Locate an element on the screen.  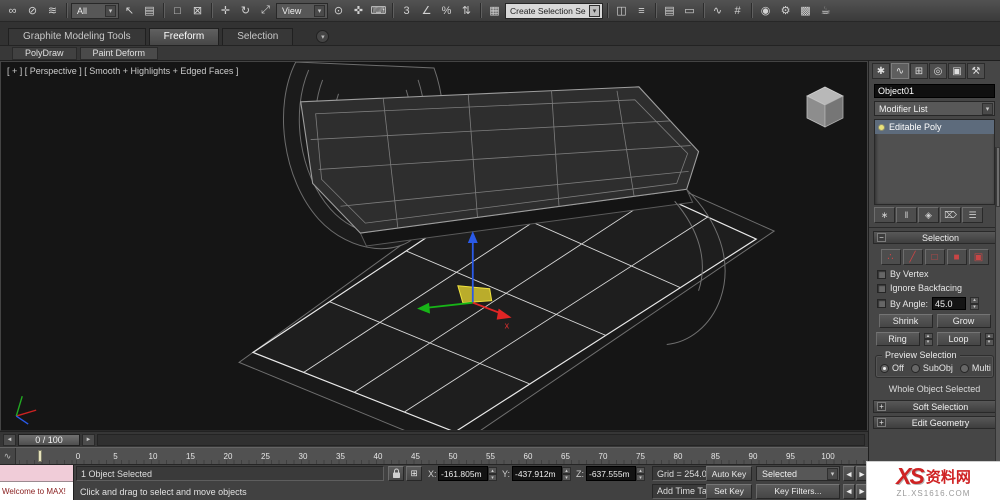
preview-off-option: Off is located at coordinates (892, 368).